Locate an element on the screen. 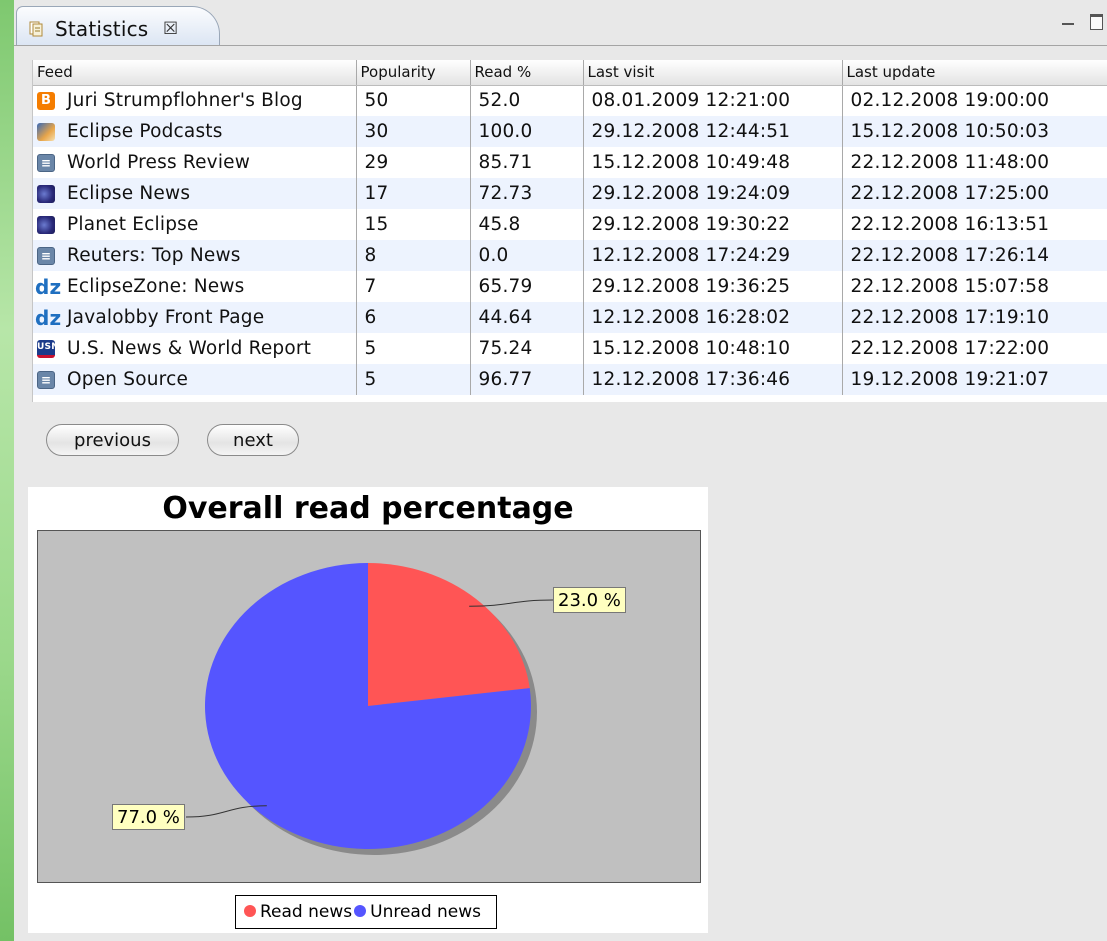 This screenshot has width=1107, height=941. column-header-feed: Feed is located at coordinates (195, 73).